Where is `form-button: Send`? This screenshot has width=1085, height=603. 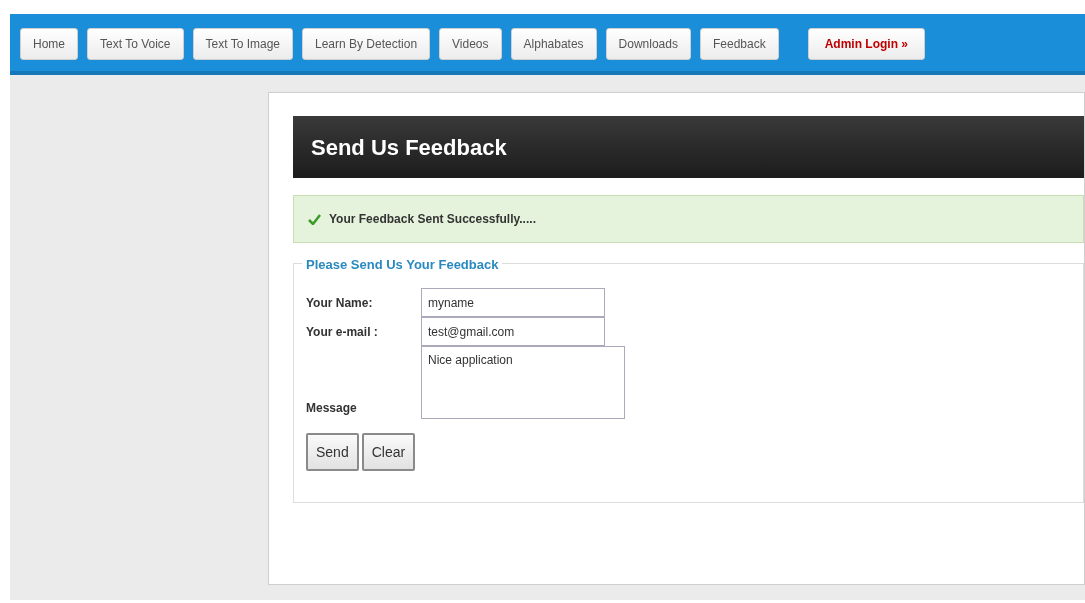
form-button: Send is located at coordinates (332, 452).